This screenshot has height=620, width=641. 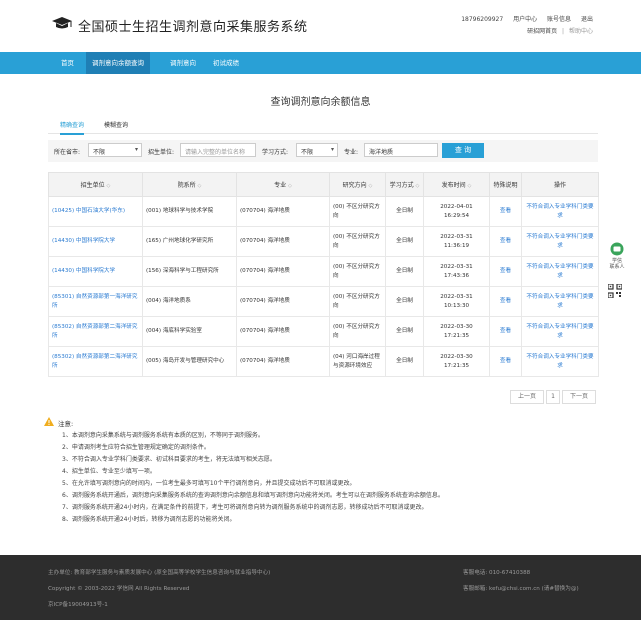 I want to click on tab-fuzzy-query: 模糊查询, so click(x=116, y=124).